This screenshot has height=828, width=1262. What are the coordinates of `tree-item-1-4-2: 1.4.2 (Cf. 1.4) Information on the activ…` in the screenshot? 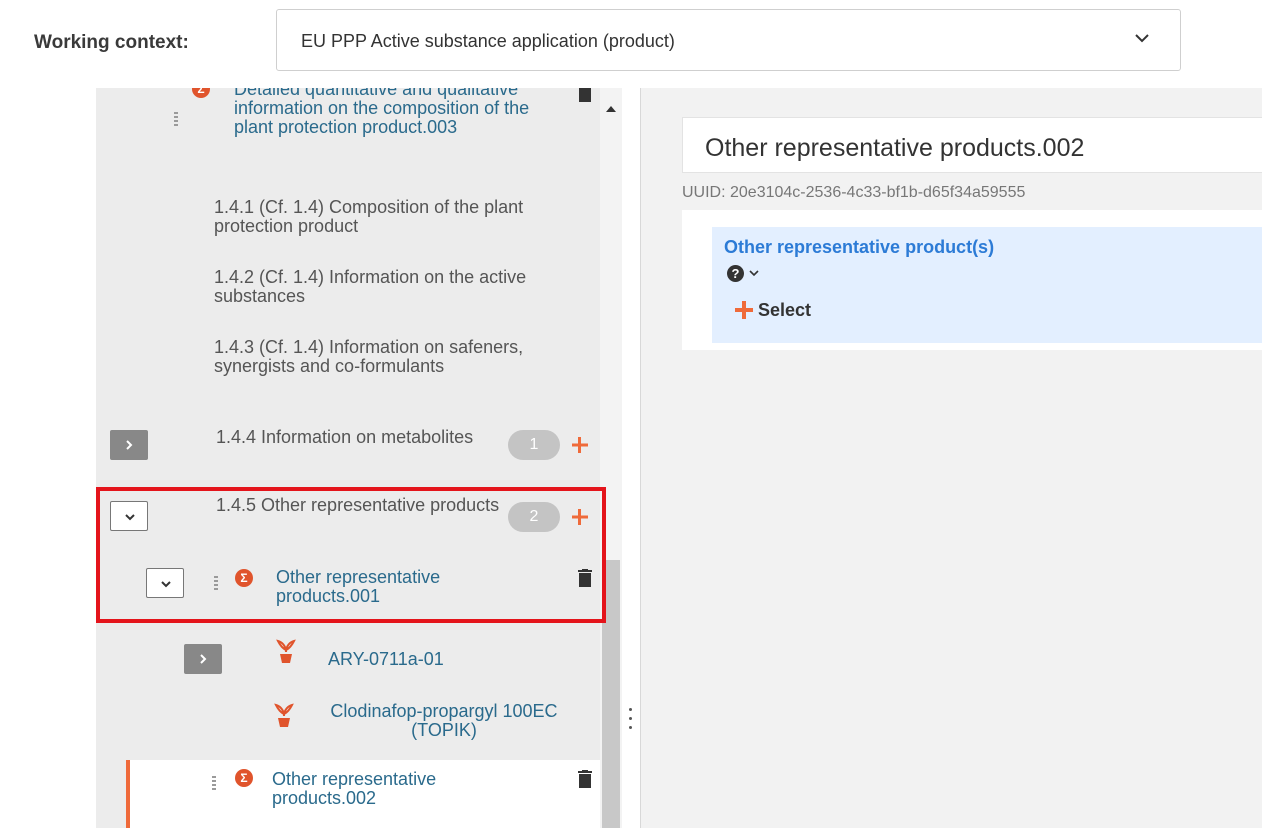 It's located at (399, 287).